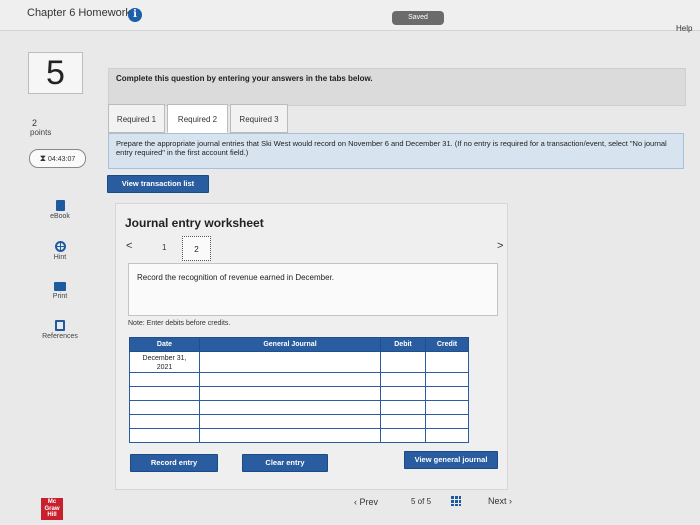 The width and height of the screenshot is (700, 525). What do you see at coordinates (164, 367) in the screenshot?
I see `date-line-2: 2021` at bounding box center [164, 367].